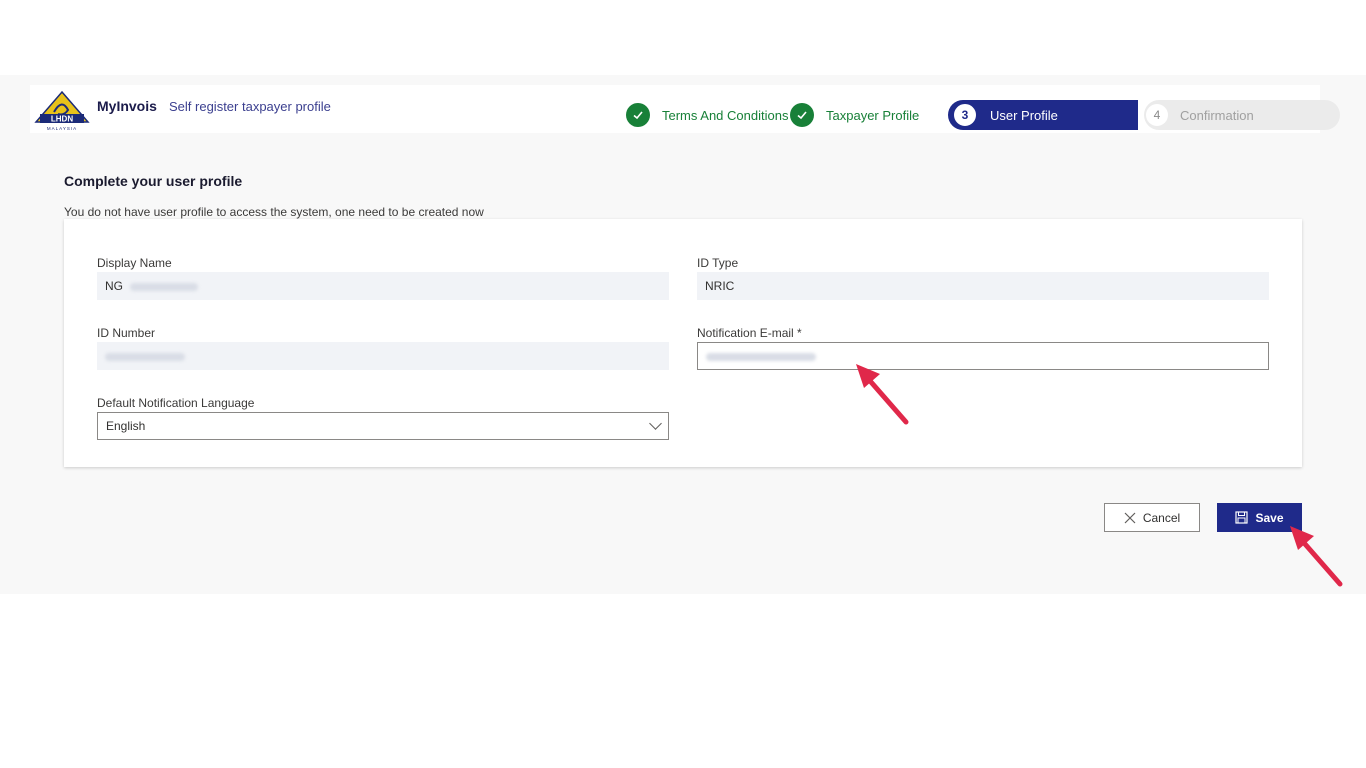  What do you see at coordinates (62, 119) in the screenshot?
I see `svg-text: LHDN` at bounding box center [62, 119].